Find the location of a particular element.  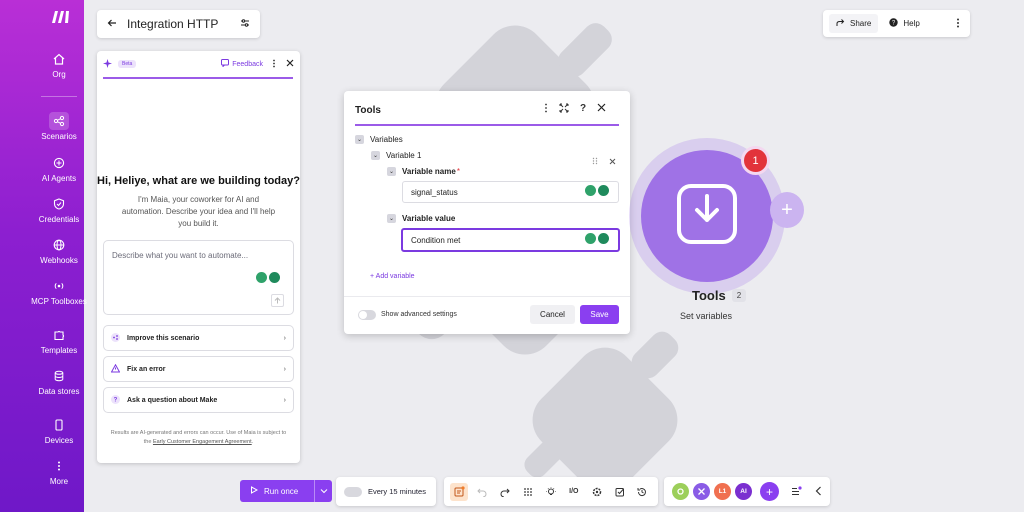

beta-badge: Beta is located at coordinates (127, 64).